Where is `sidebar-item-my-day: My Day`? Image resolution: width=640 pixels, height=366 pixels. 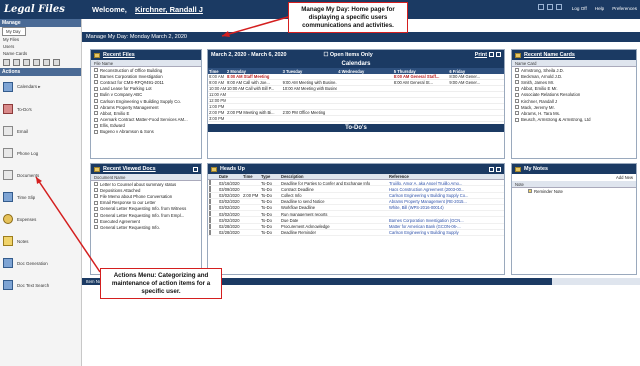
sidebar-item-my-day: My Day is located at coordinates (14, 31).